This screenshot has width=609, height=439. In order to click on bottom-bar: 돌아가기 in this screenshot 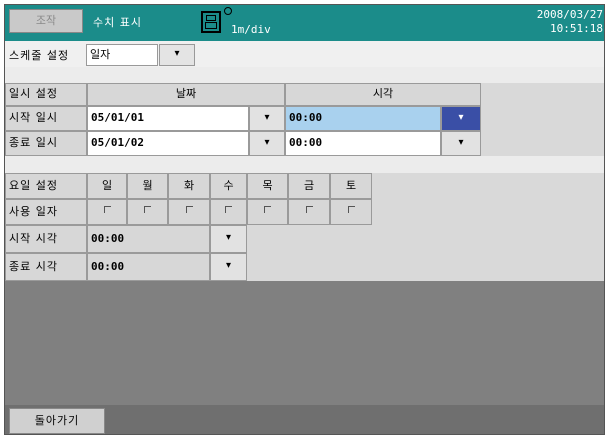, I will do `click(304, 419)`.